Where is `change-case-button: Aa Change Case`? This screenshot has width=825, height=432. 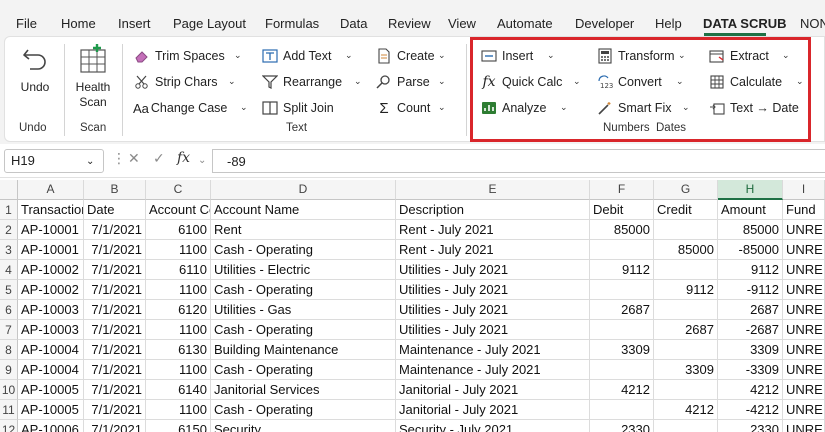
change-case-button: Aa Change Case is located at coordinates (180, 108).